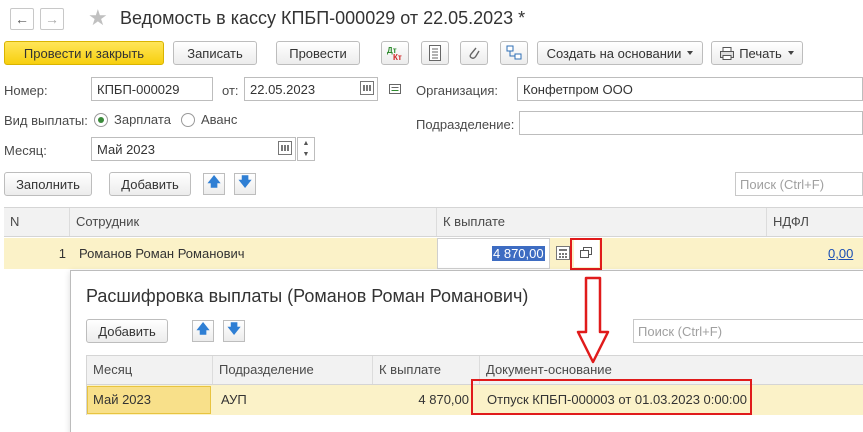 The width and height of the screenshot is (863, 432). Describe the element at coordinates (84, 53) in the screenshot. I see `post-and-close-button: Провести и закрыть` at that location.